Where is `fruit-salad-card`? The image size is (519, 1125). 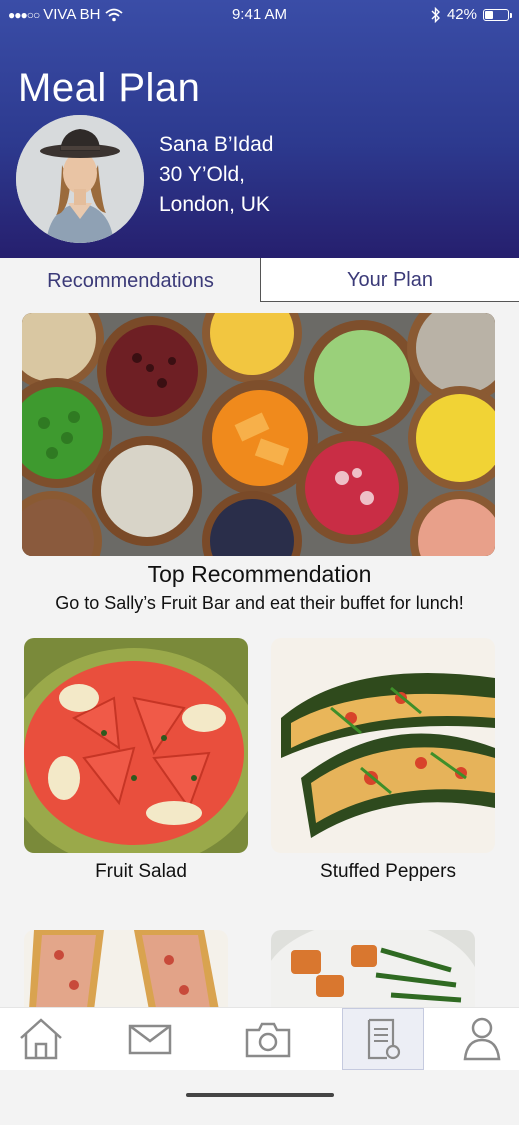 fruit-salad-card is located at coordinates (136, 745).